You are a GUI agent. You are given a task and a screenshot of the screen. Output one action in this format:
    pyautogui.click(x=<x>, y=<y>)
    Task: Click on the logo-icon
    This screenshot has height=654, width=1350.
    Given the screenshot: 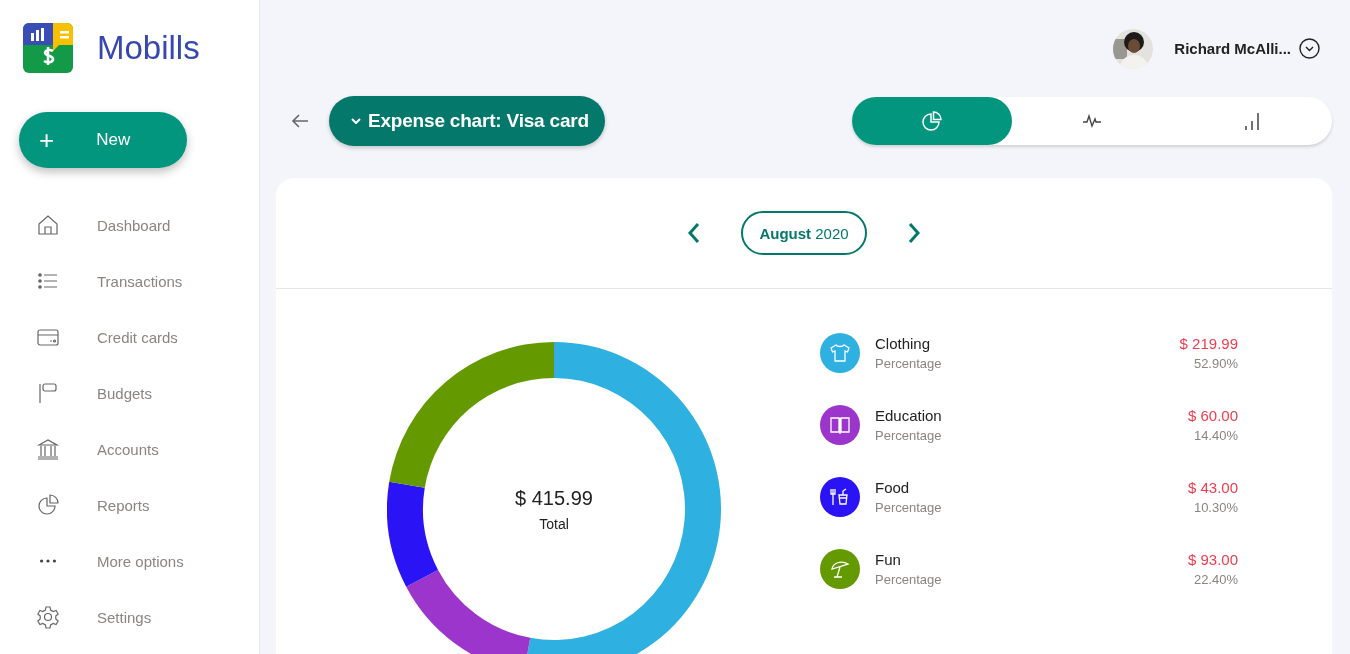 What is the action you would take?
    pyautogui.click(x=48, y=48)
    